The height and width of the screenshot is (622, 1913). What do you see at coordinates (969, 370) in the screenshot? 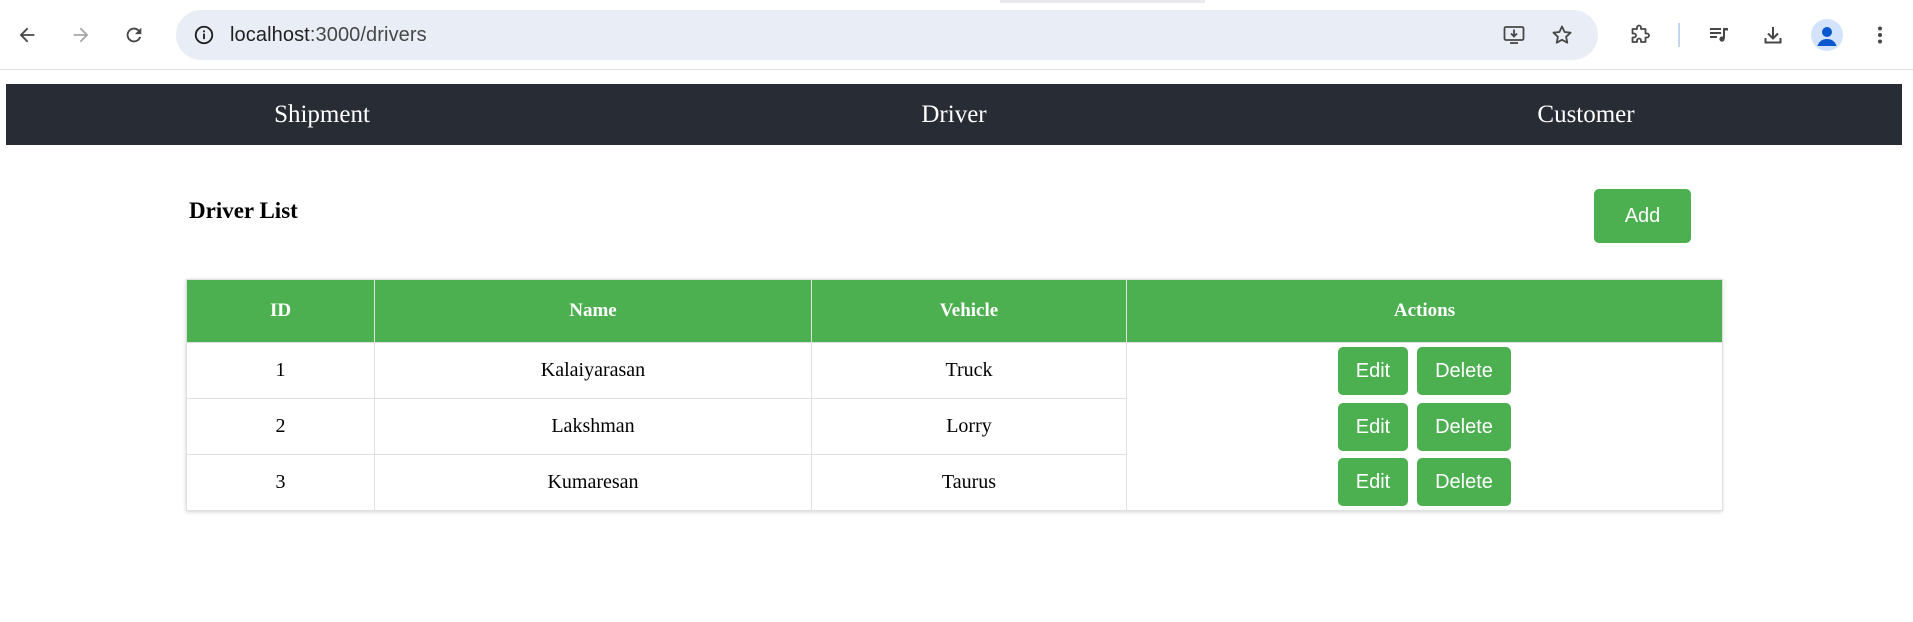
I see `cell-vehicle: Truck` at bounding box center [969, 370].